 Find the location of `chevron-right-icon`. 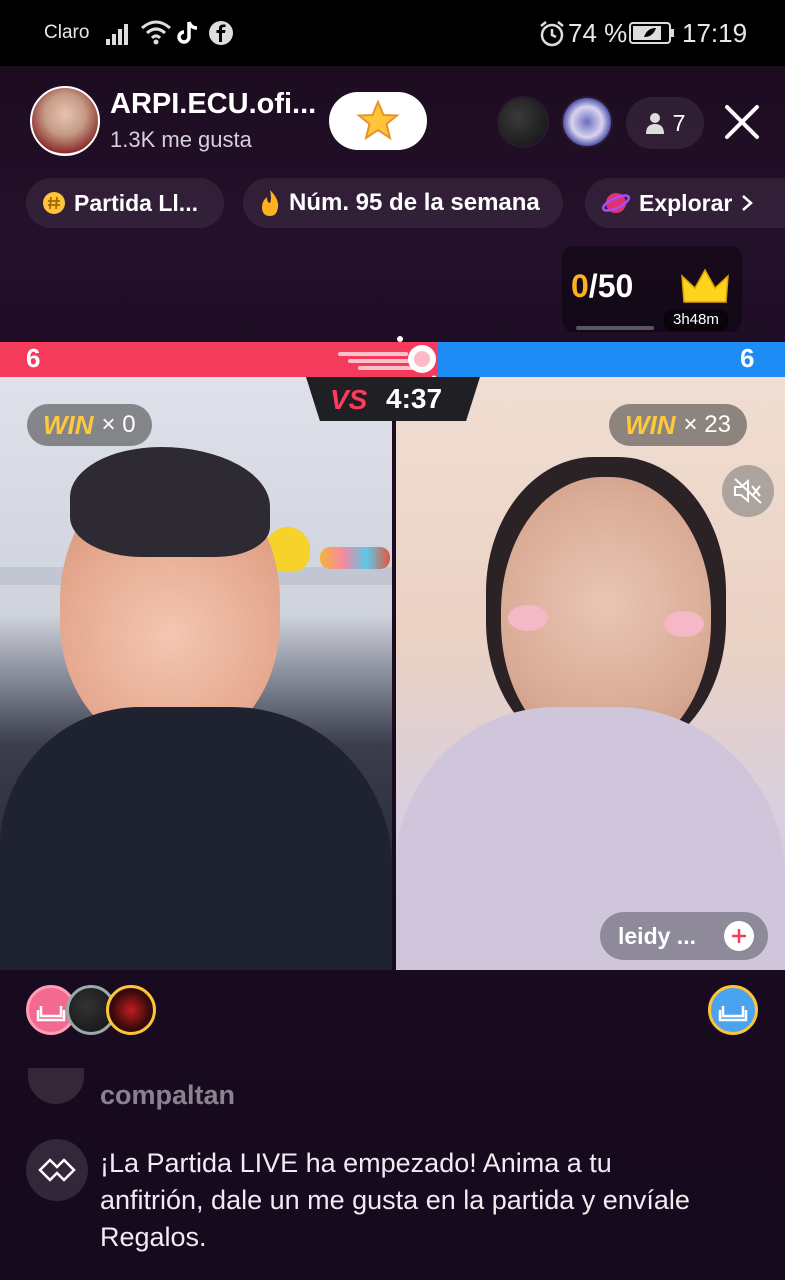

chevron-right-icon is located at coordinates (748, 203).